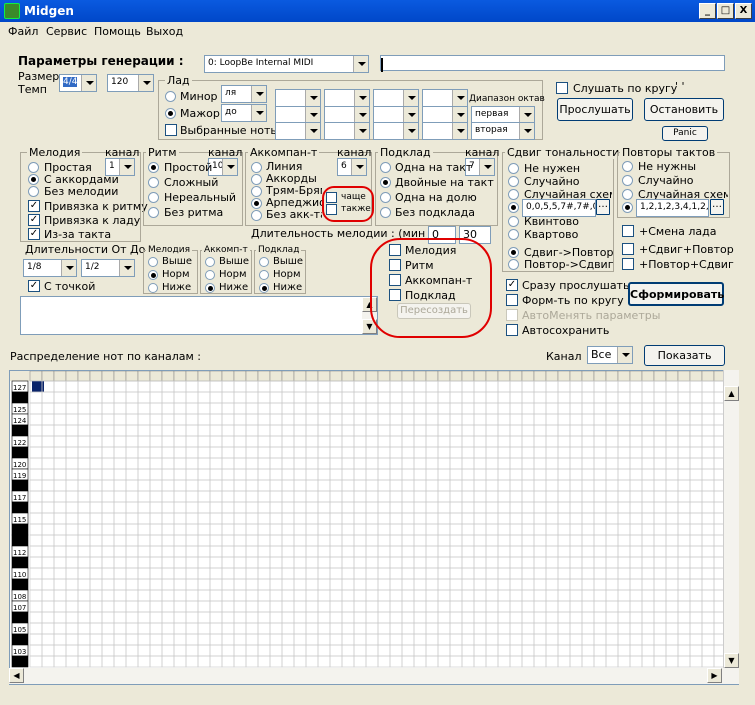  Describe the element at coordinates (512, 330) in the screenshot. I see `autosave-checkbox` at that location.